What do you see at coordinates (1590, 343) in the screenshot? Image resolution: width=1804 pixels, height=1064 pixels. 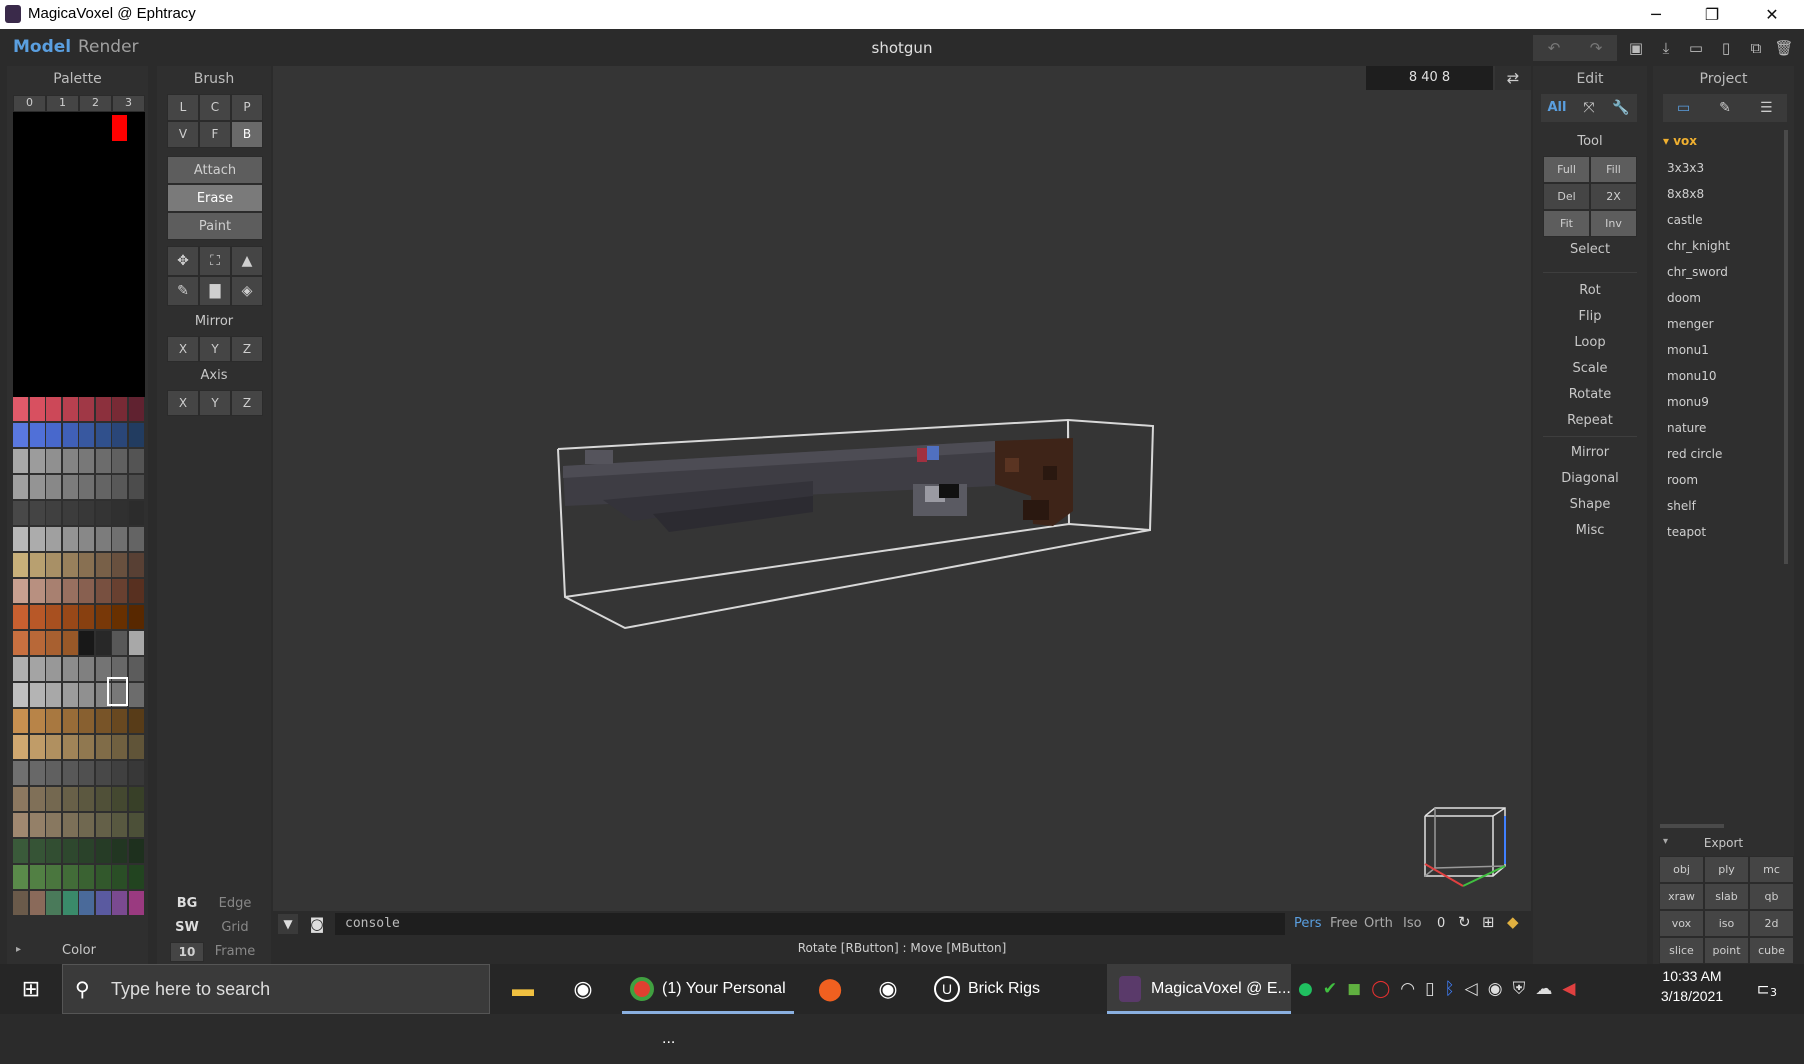 I see `edit-loop-button: Loop` at bounding box center [1590, 343].